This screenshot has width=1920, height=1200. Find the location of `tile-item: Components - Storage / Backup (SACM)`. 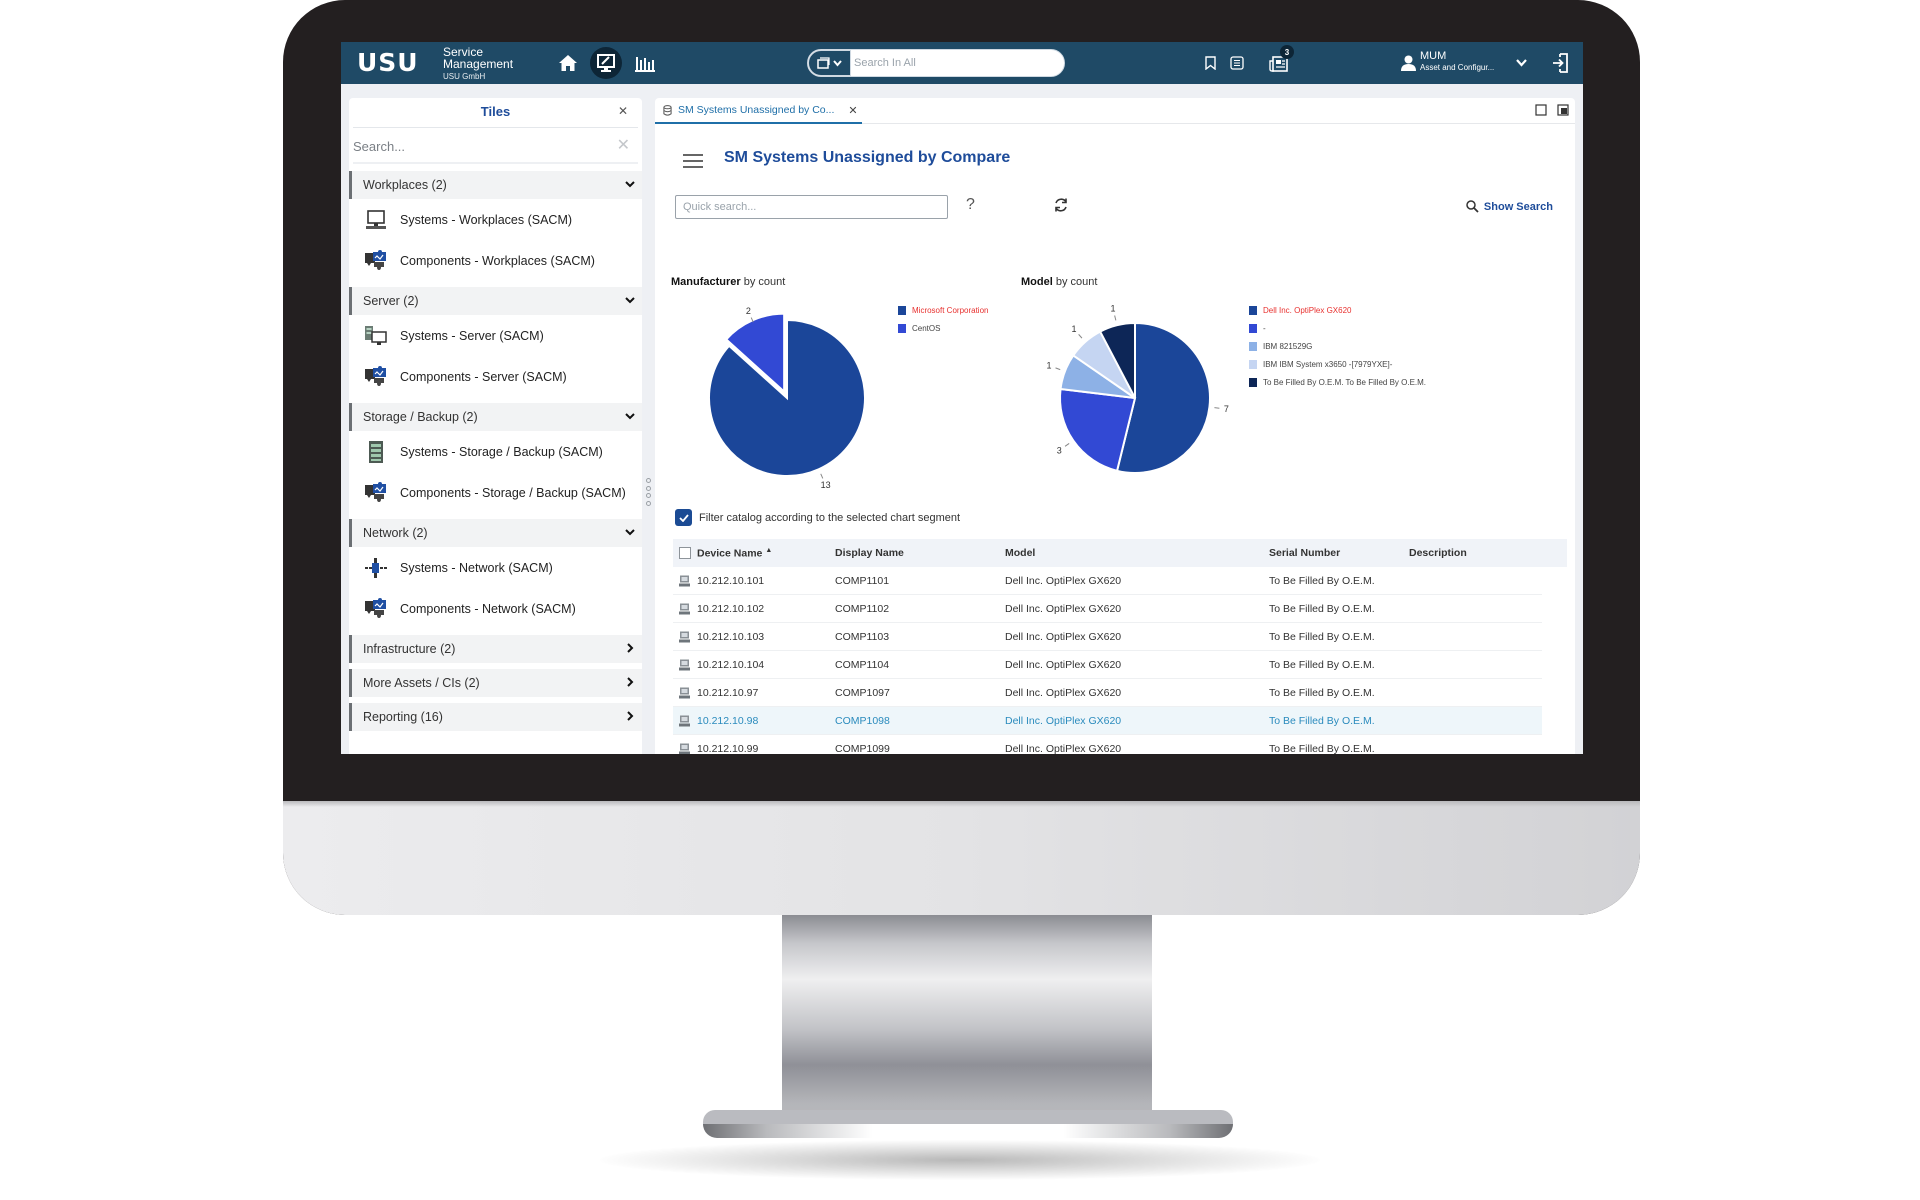

tile-item: Components - Storage / Backup (SACM) is located at coordinates (495, 492).